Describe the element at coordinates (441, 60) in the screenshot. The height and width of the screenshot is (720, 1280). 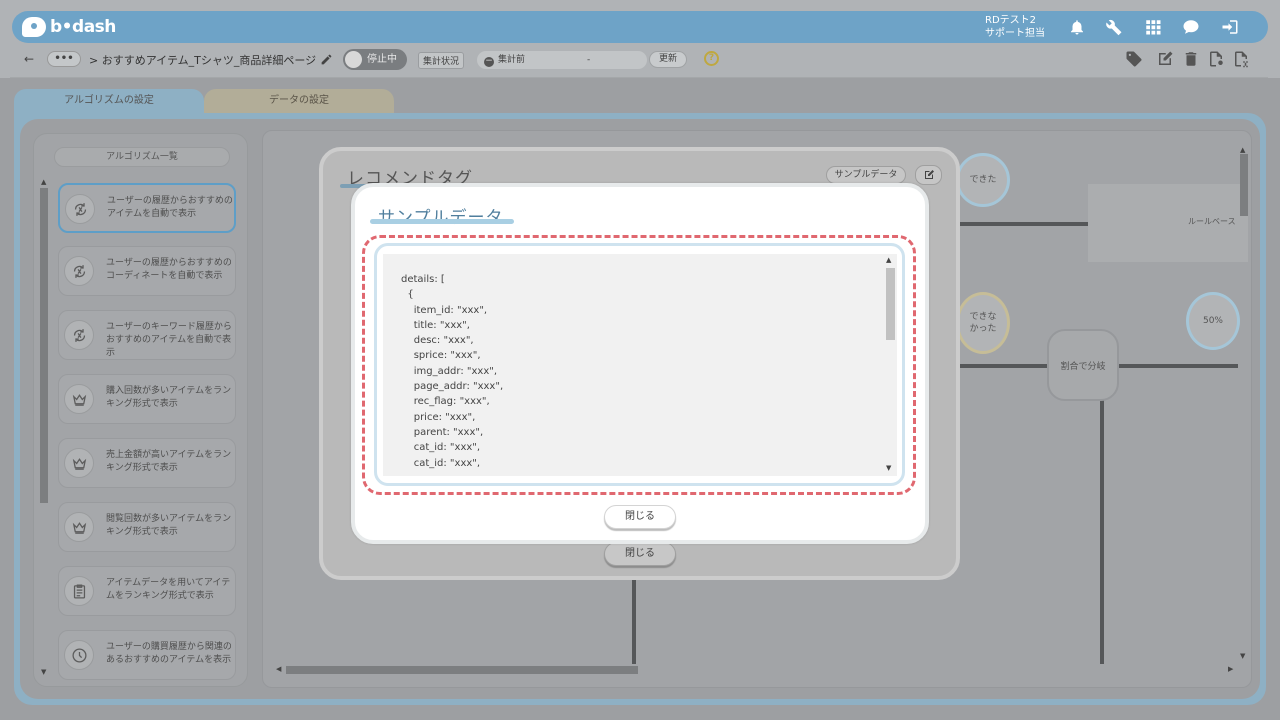
I see `aggregation-status-label: 集計状況` at that location.